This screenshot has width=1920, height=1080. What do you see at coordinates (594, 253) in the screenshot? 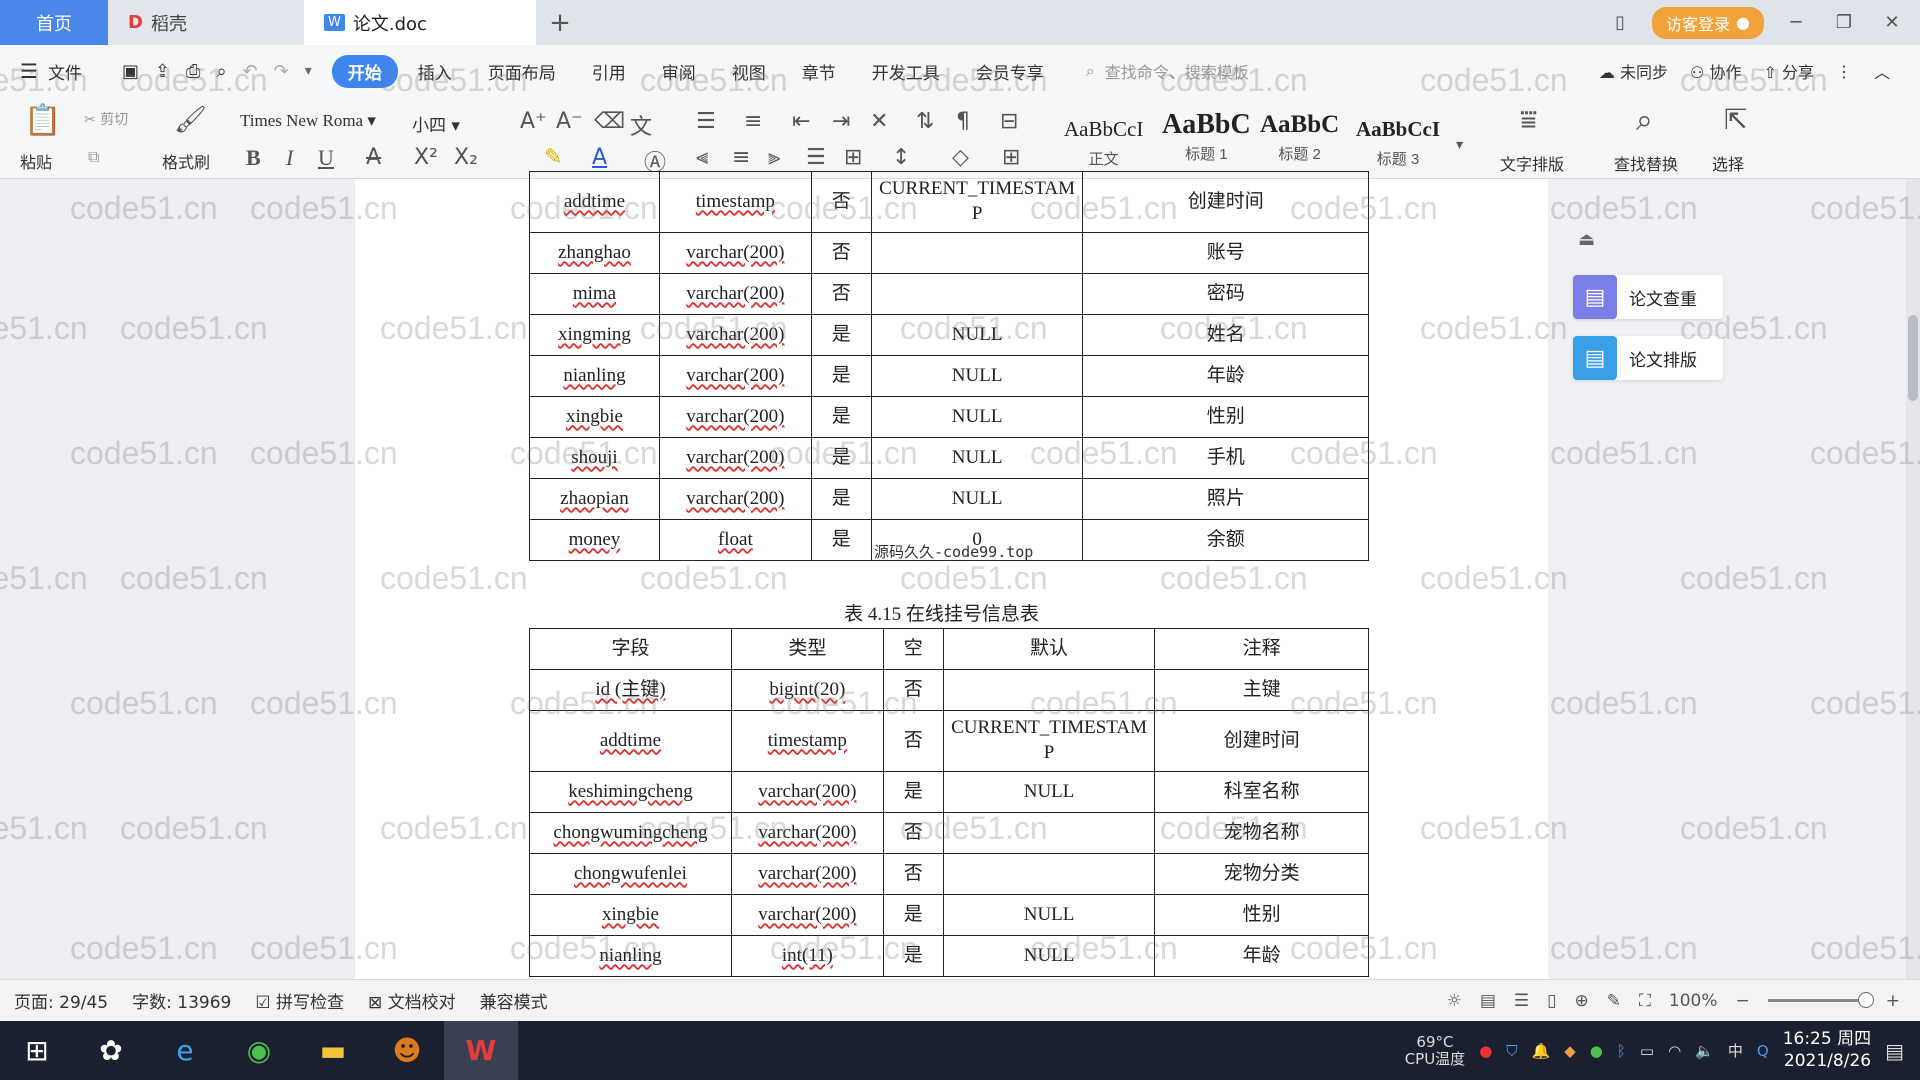
I see `table-cell: zhanghao` at bounding box center [594, 253].